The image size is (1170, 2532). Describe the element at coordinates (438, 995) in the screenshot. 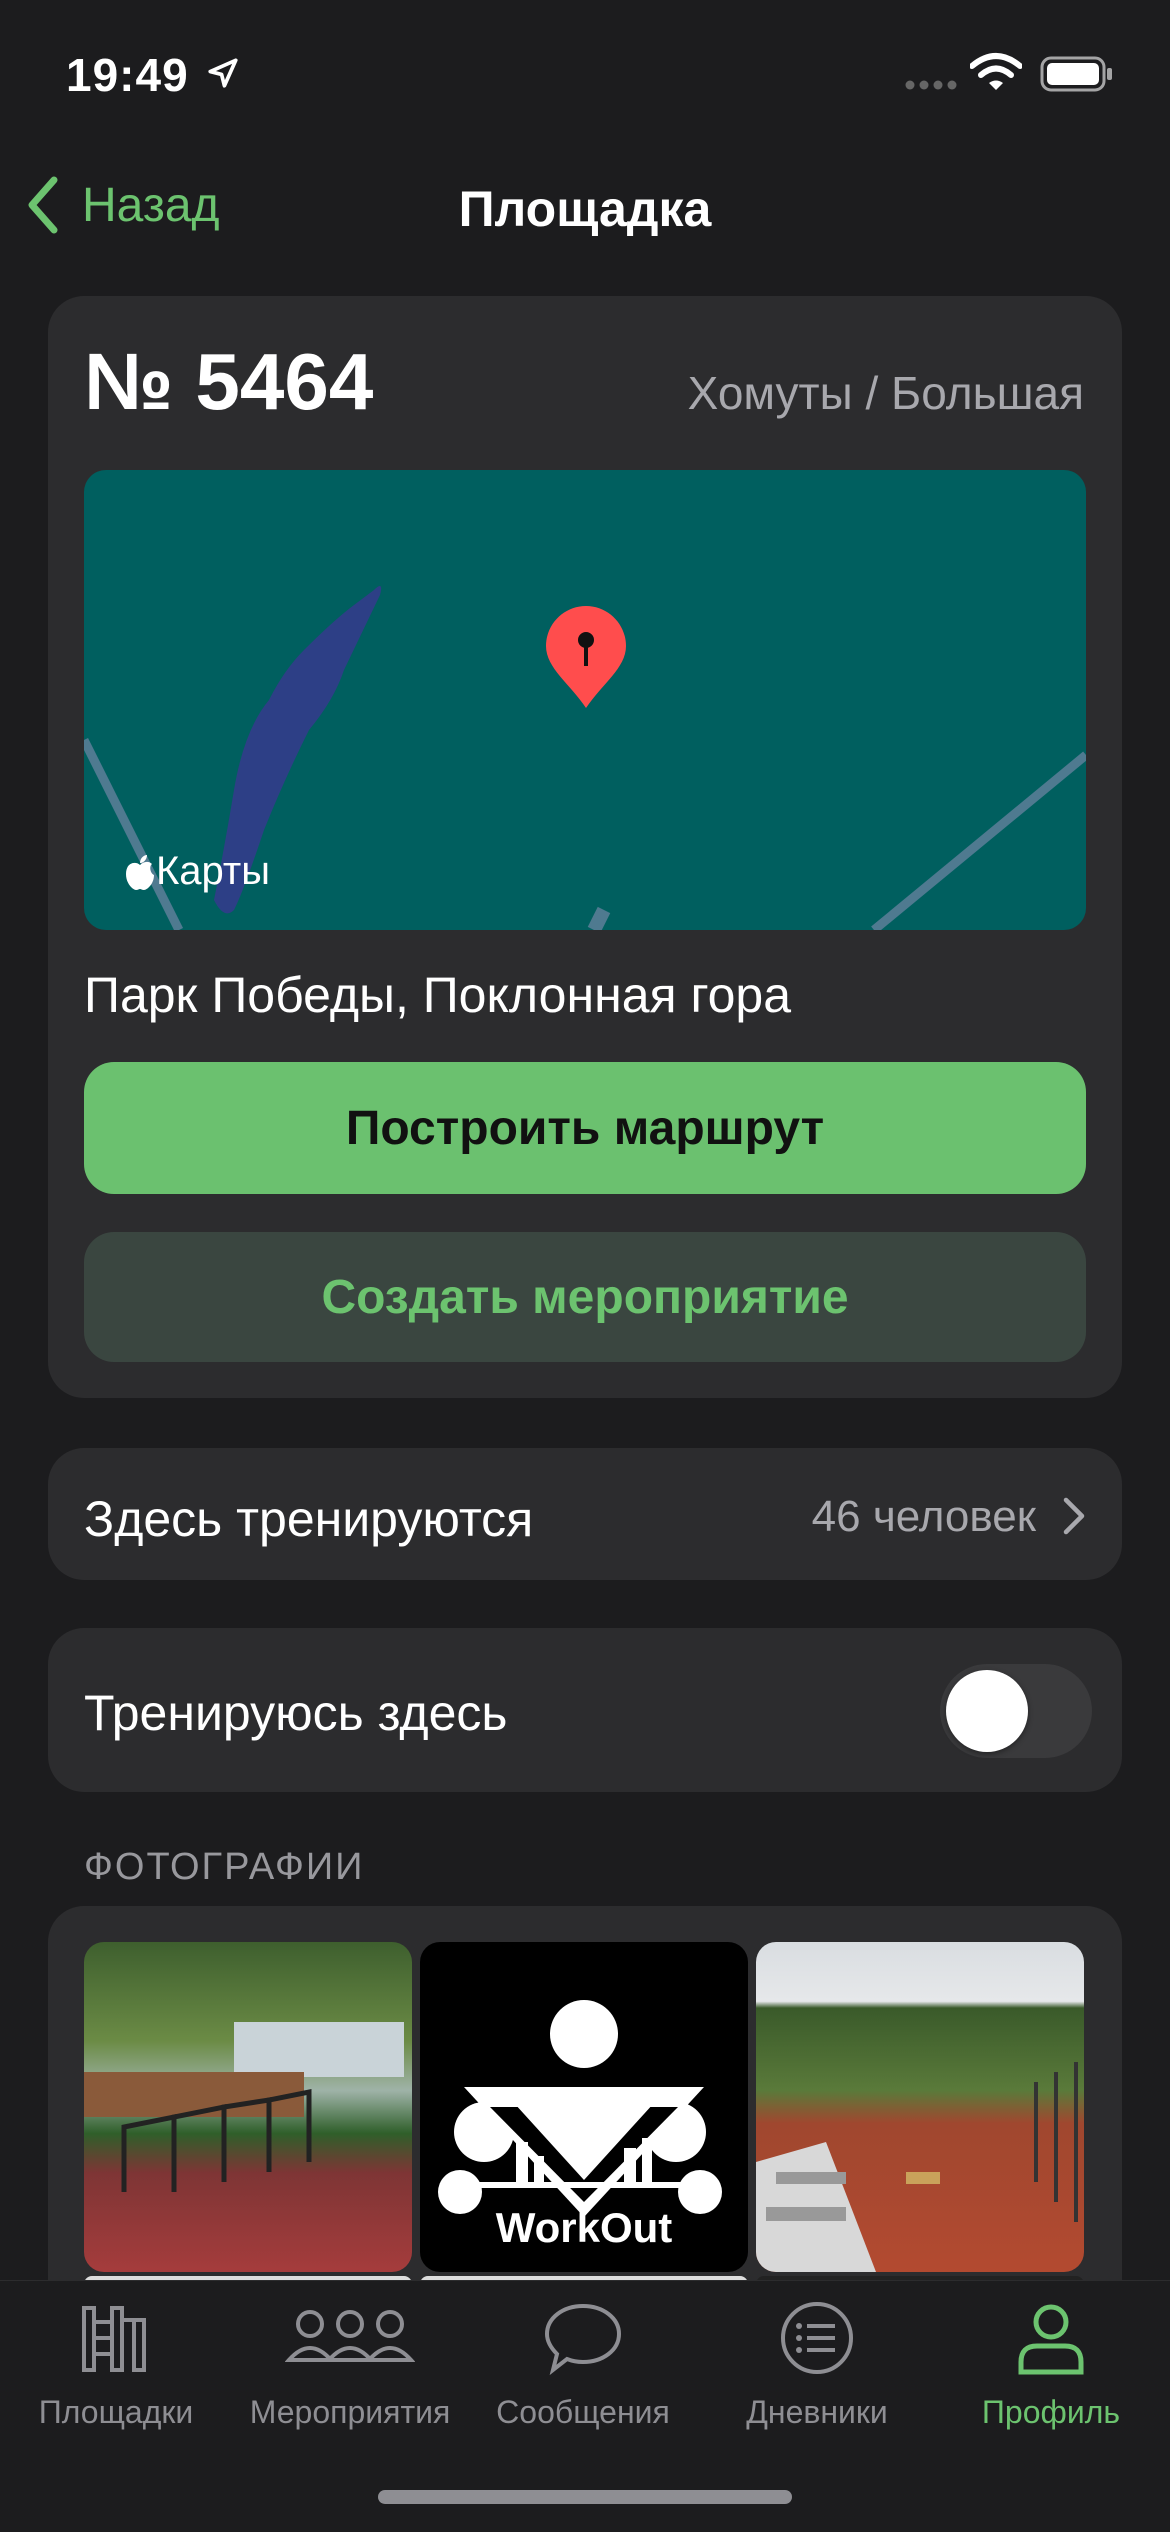

I see `ground-address: Парк Победы, Поклонная гора` at that location.